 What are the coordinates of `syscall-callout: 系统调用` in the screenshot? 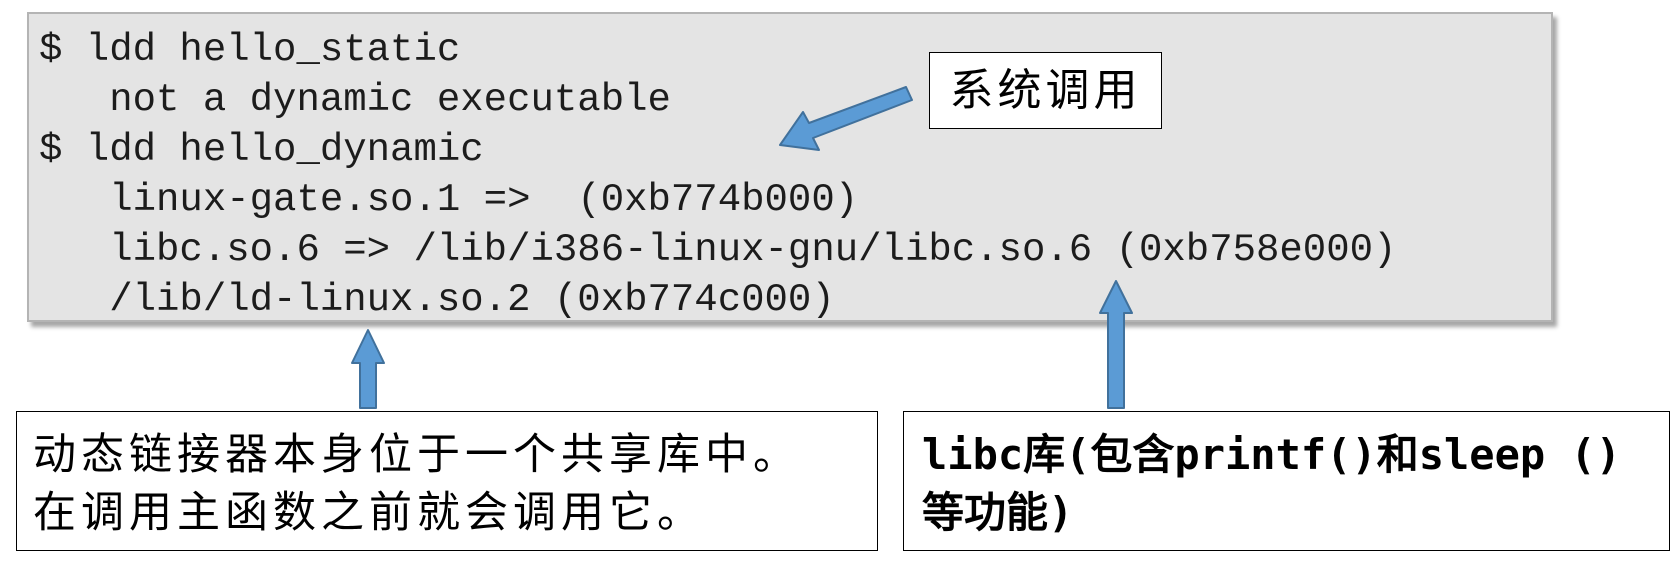 It's located at (1045, 90).